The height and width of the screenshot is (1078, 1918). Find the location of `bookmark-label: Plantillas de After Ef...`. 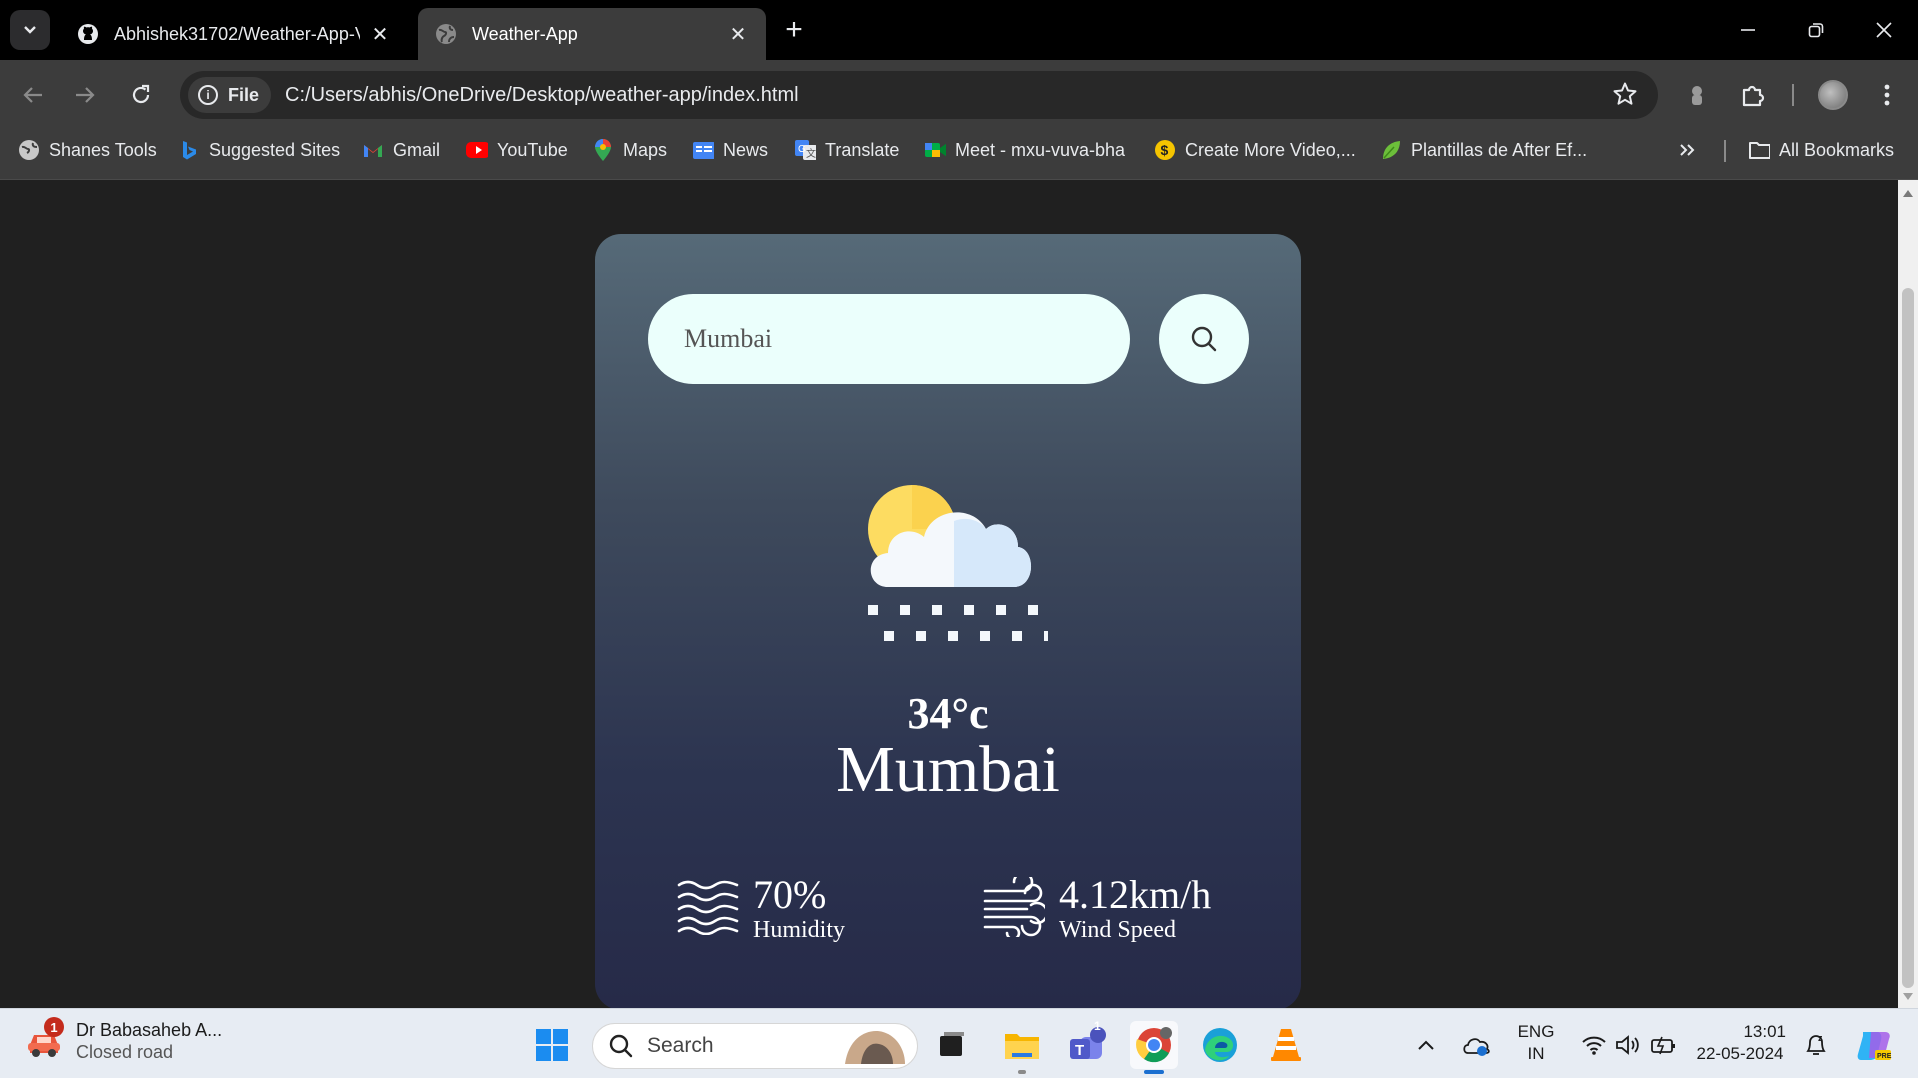

bookmark-label: Plantillas de After Ef... is located at coordinates (1499, 149).